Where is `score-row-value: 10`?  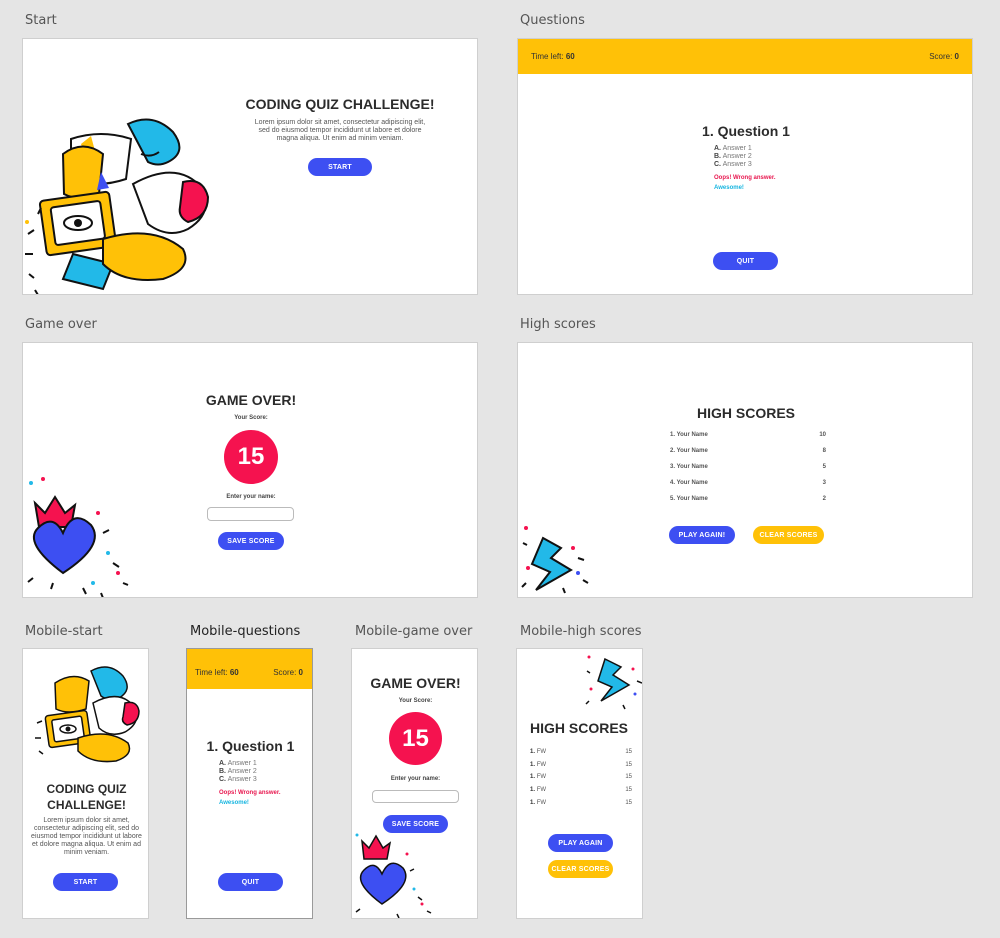 score-row-value: 10 is located at coordinates (822, 435).